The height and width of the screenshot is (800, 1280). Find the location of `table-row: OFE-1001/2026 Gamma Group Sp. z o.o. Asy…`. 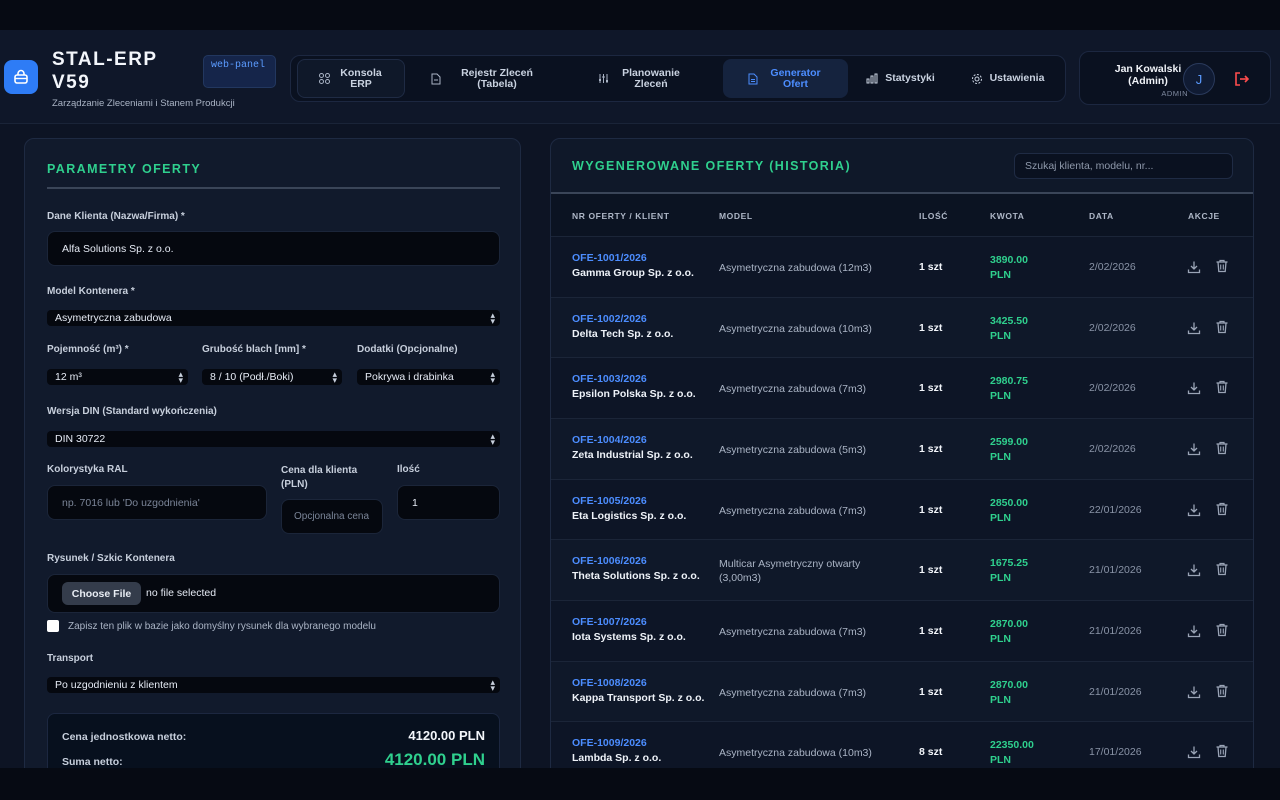

table-row: OFE-1001/2026 Gamma Group Sp. z o.o. Asy… is located at coordinates (902, 266).